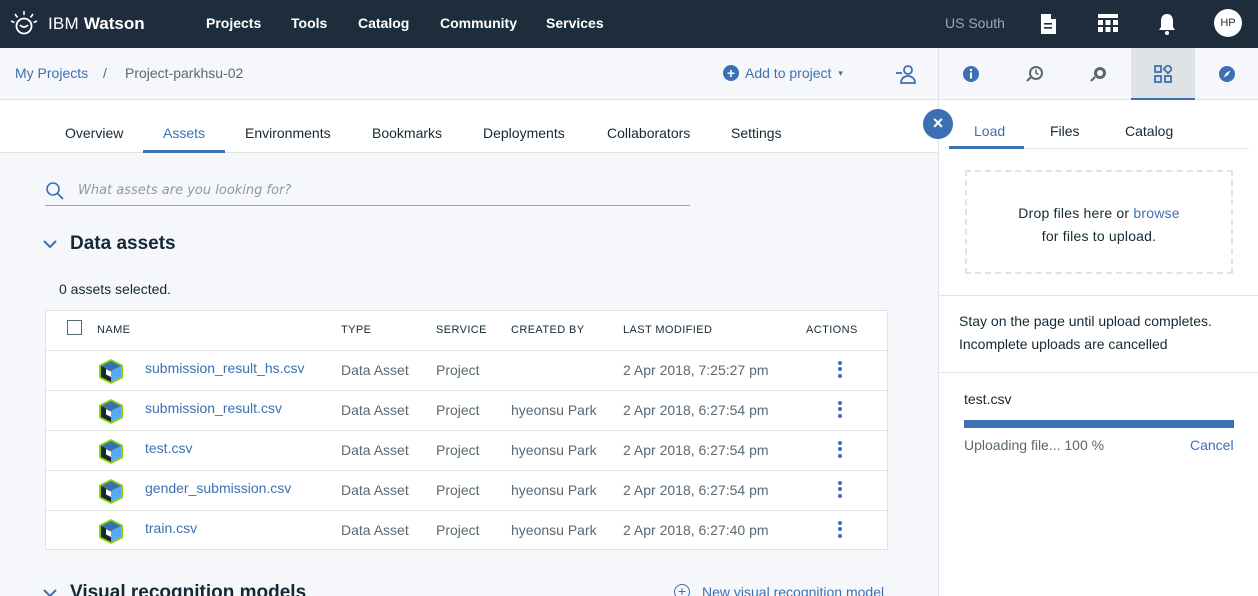  I want to click on add-collaborator-icon, so click(907, 74).